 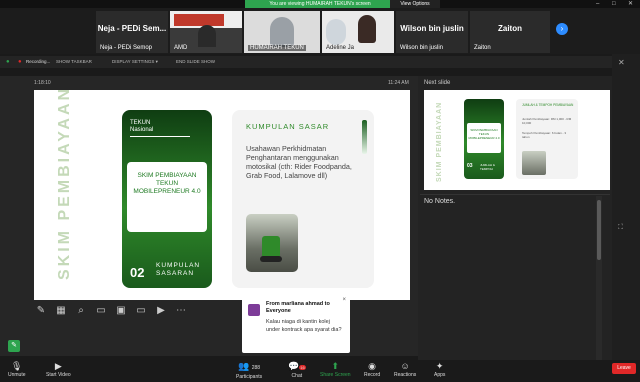 I want to click on participant-tile: HUMAIRAH TEKUN, so click(x=282, y=32).